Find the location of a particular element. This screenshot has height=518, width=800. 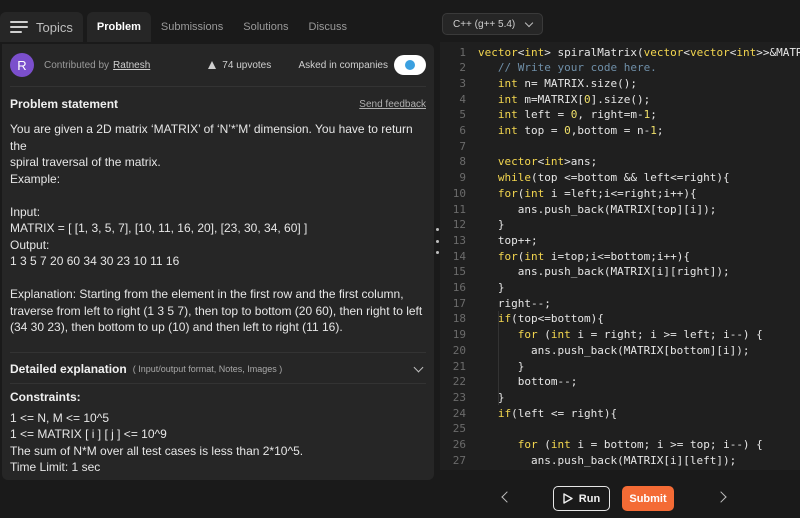

code-line: 21 } is located at coordinates (482, 366).